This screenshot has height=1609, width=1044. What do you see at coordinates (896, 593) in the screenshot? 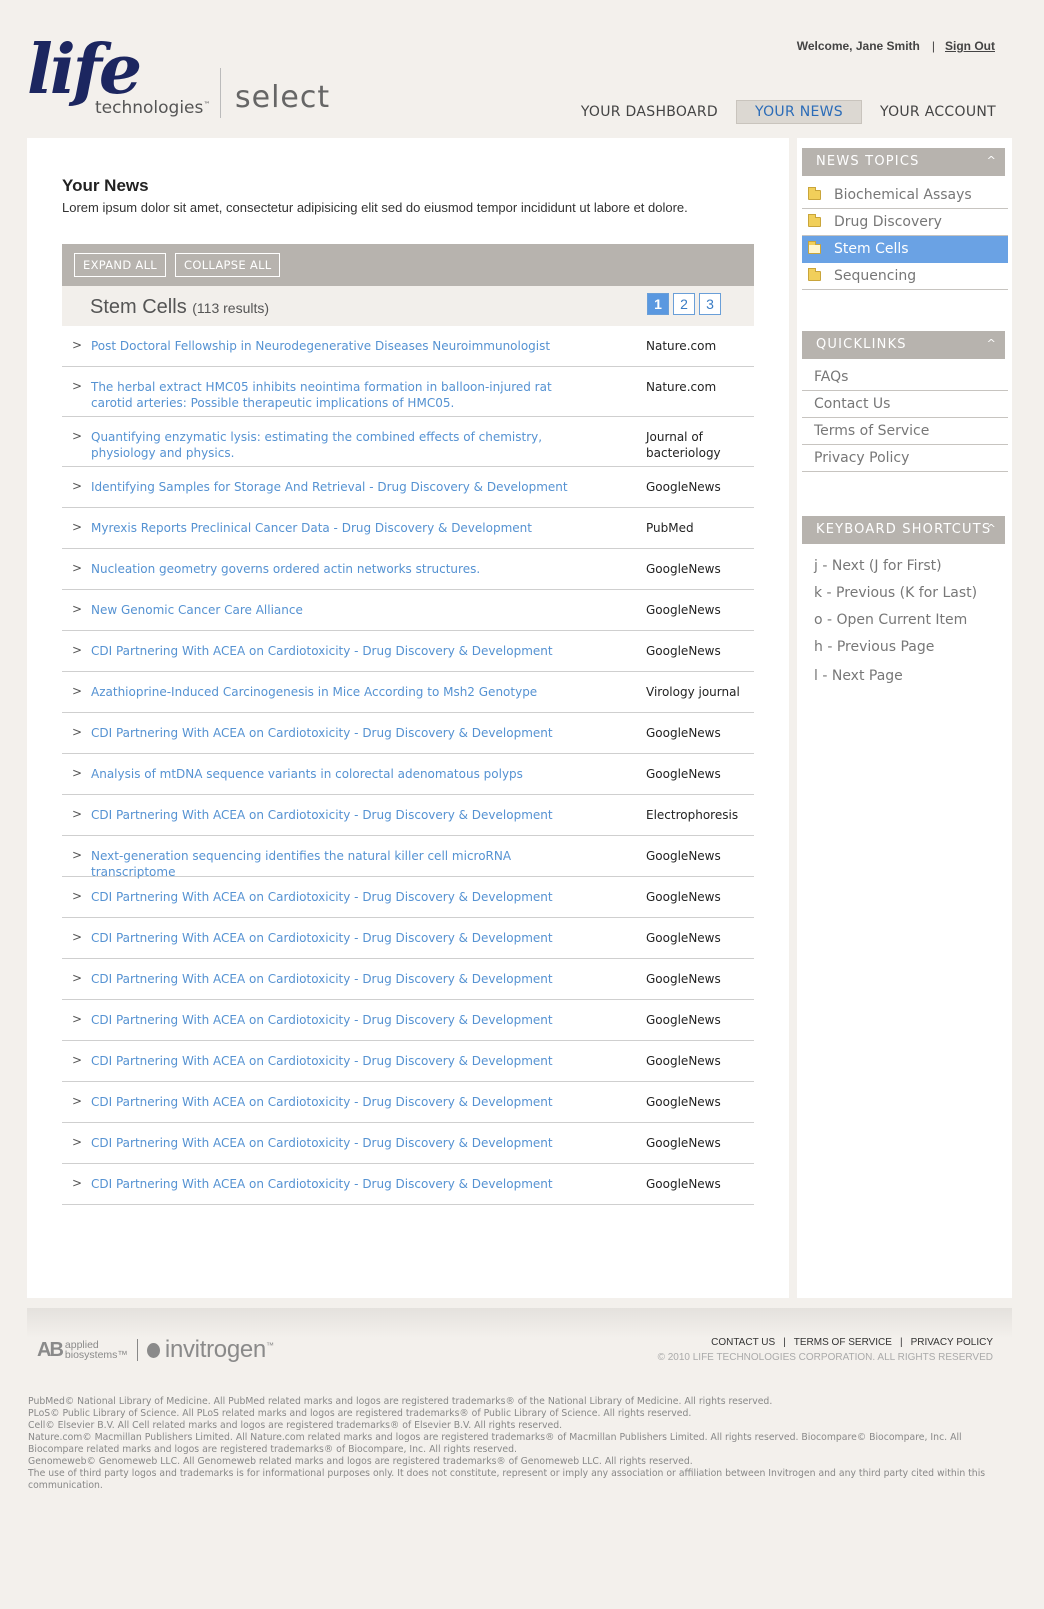
I see `shortcut-item: k - Previous (K for Last)` at bounding box center [896, 593].